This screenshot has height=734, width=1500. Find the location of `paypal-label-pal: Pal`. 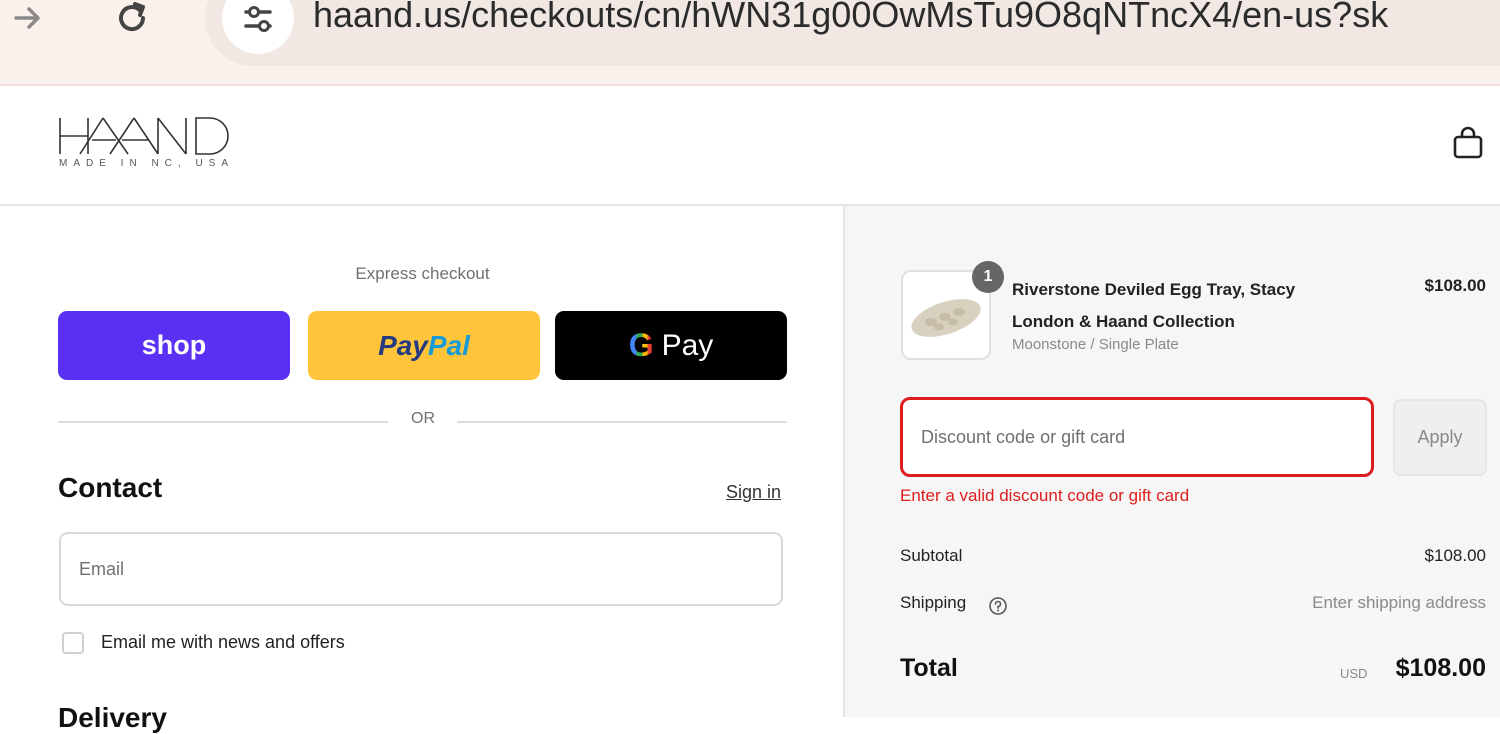

paypal-label-pal: Pal is located at coordinates (448, 345).